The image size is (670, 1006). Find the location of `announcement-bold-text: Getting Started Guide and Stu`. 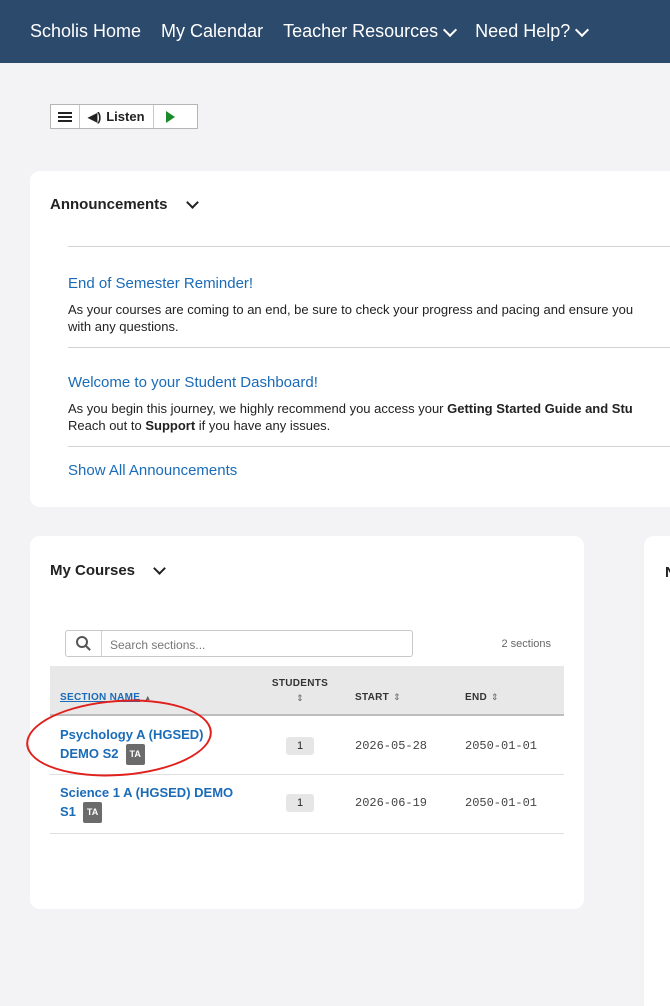

announcement-bold-text: Getting Started Guide and Stu is located at coordinates (540, 408).